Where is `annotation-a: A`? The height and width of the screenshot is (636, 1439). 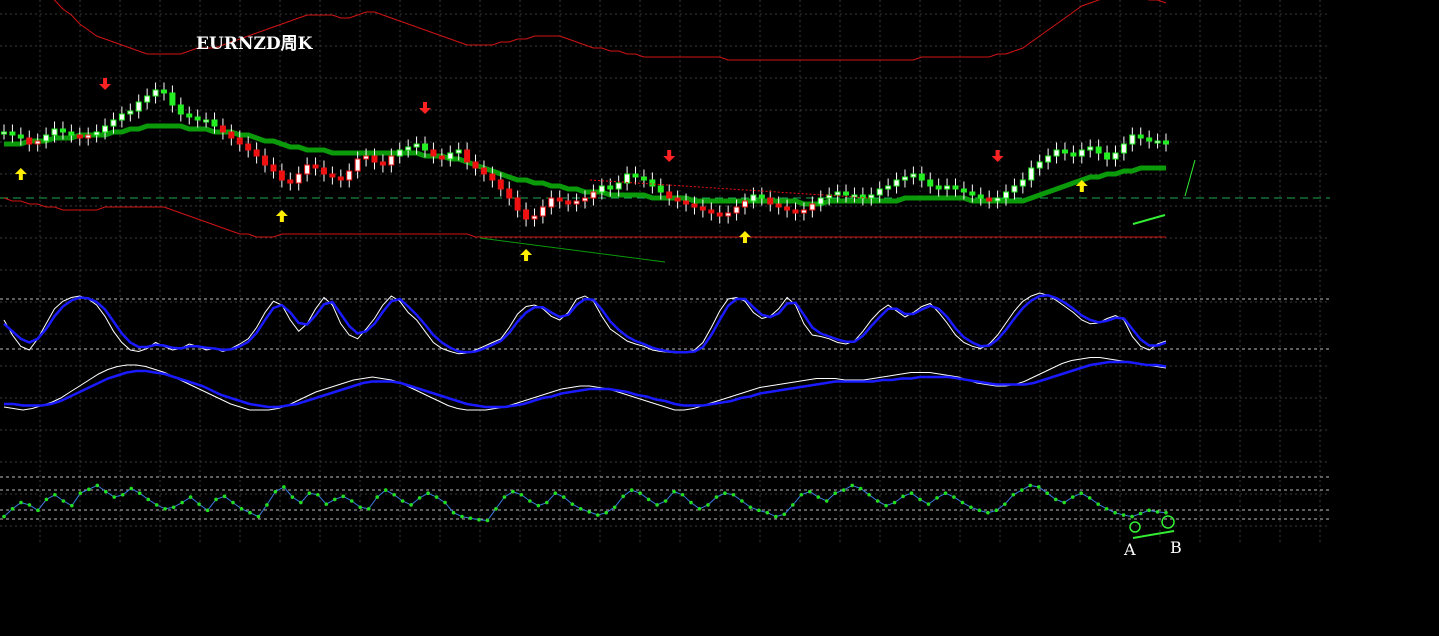 annotation-a: A is located at coordinates (1130, 549).